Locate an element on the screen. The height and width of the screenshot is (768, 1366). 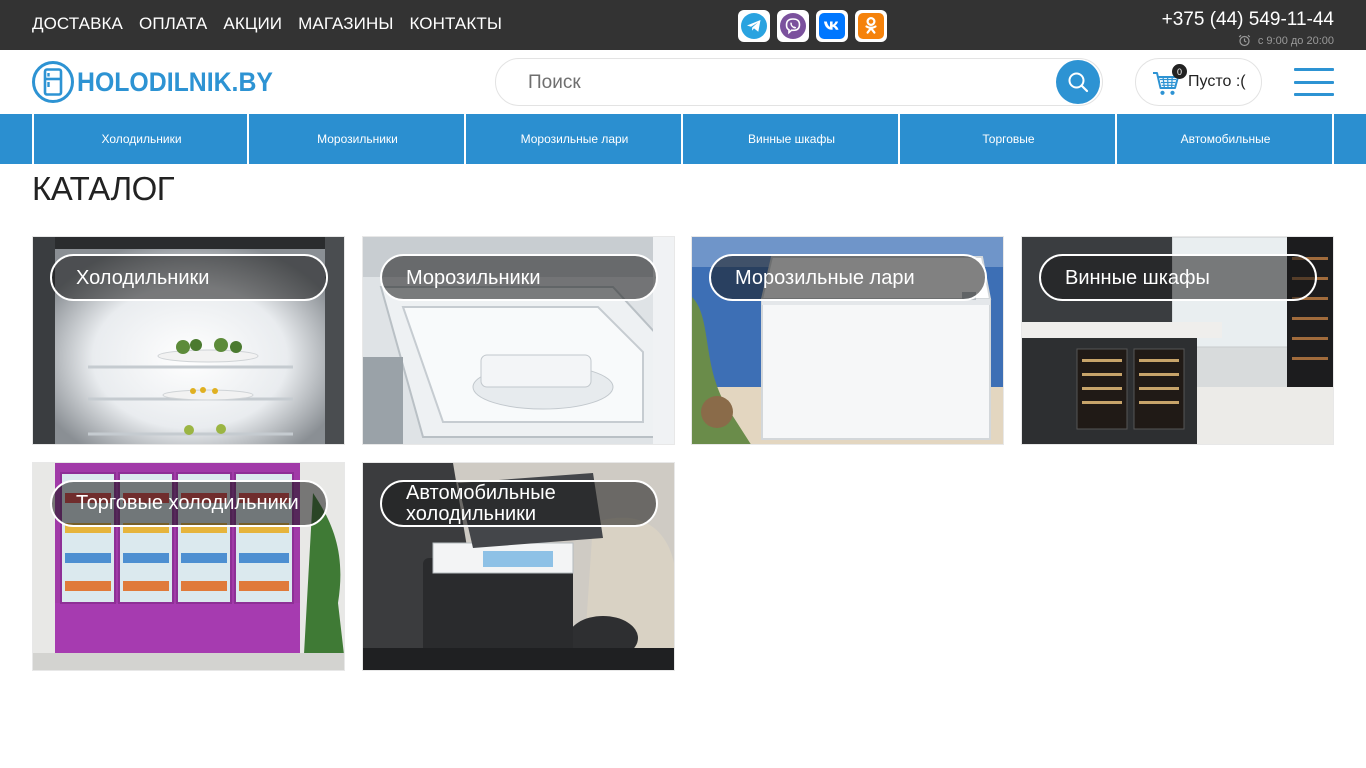
odnoklassniki-icon is located at coordinates (871, 26).